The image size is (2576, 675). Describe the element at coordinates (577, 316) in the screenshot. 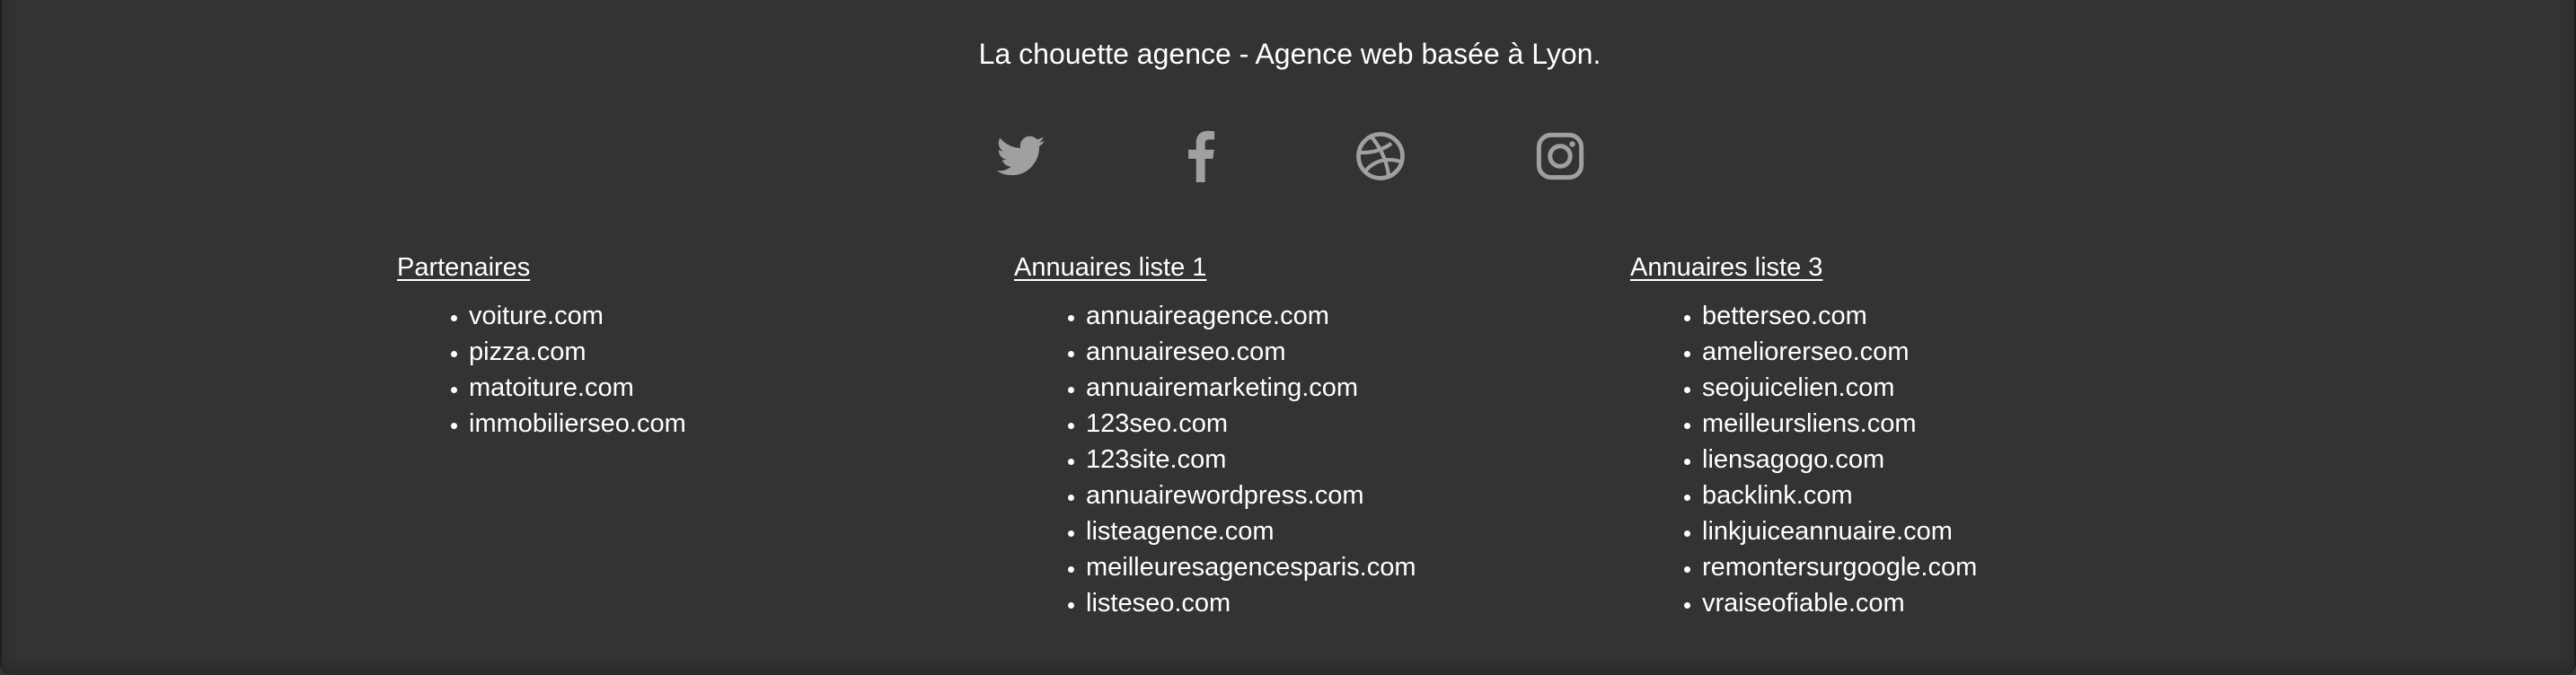

I see `list-item: voiture.com` at that location.